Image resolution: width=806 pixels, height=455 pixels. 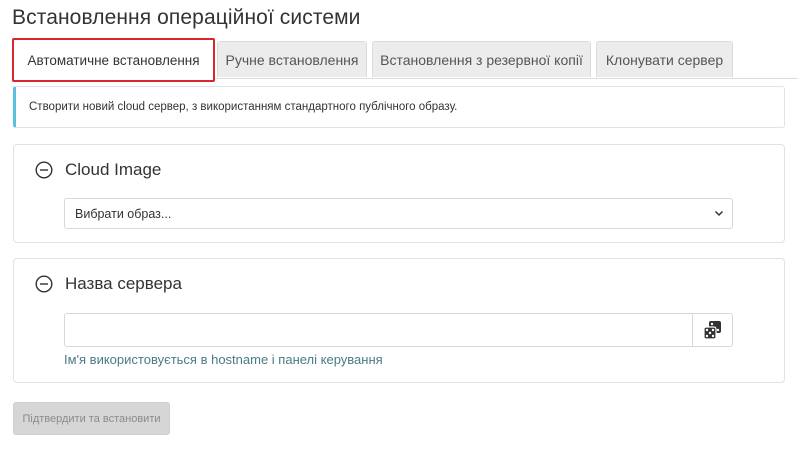 What do you see at coordinates (664, 59) in the screenshot?
I see `tab-clone-server: Клонувати сервер` at bounding box center [664, 59].